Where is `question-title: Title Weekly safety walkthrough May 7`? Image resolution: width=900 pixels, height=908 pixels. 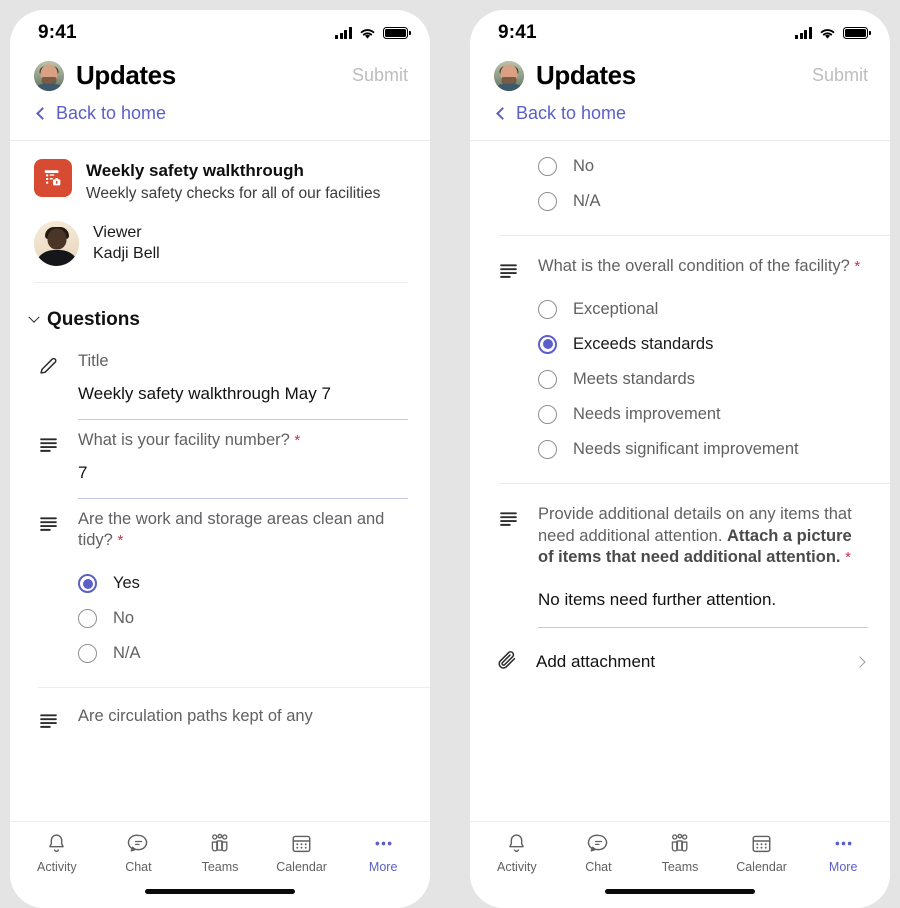
question-title: Title Weekly safety walkthrough May 7 is located at coordinates (220, 380).